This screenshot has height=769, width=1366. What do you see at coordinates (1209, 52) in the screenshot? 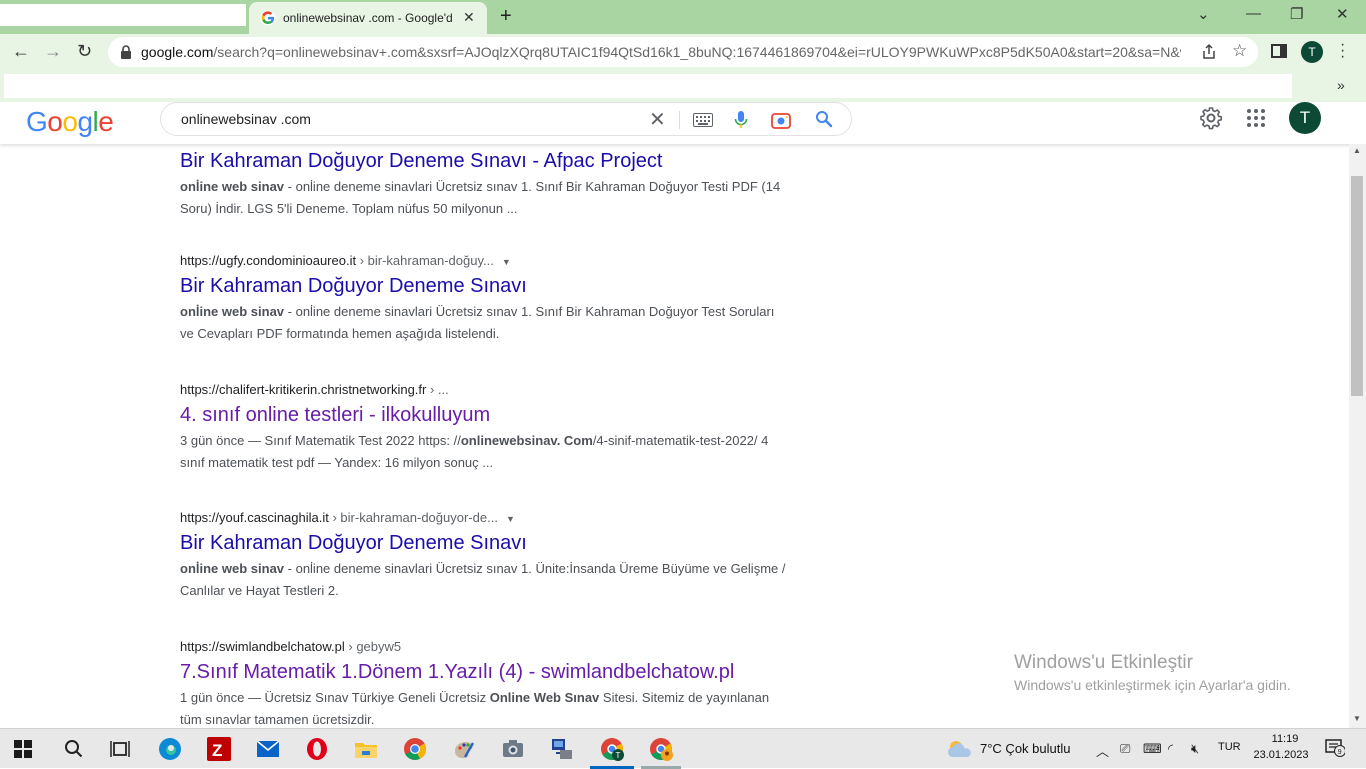
I see `share-icon` at bounding box center [1209, 52].